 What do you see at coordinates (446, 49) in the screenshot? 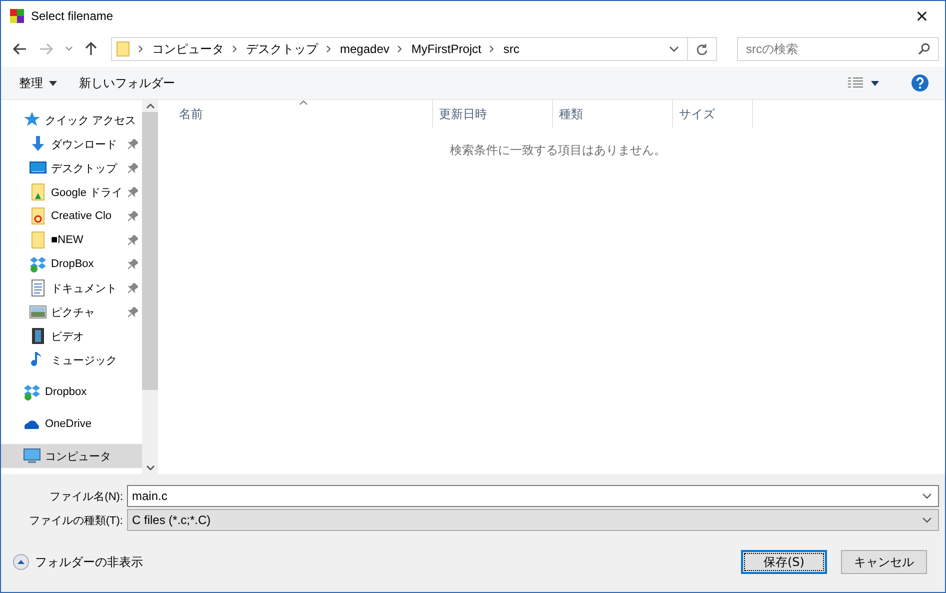
I see `breadcrumb-item: MyFirstProjct` at bounding box center [446, 49].